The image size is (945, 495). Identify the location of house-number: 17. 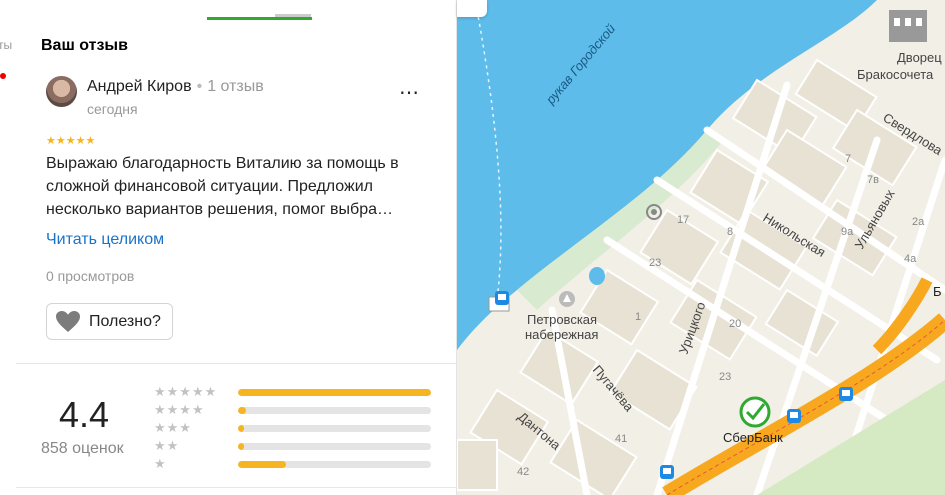
(683, 220).